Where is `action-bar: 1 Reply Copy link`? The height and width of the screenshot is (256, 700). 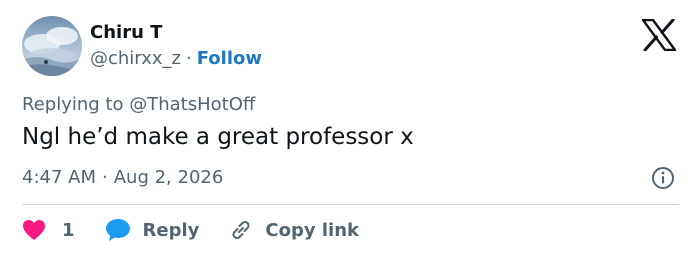 action-bar: 1 Reply Copy link is located at coordinates (190, 230).